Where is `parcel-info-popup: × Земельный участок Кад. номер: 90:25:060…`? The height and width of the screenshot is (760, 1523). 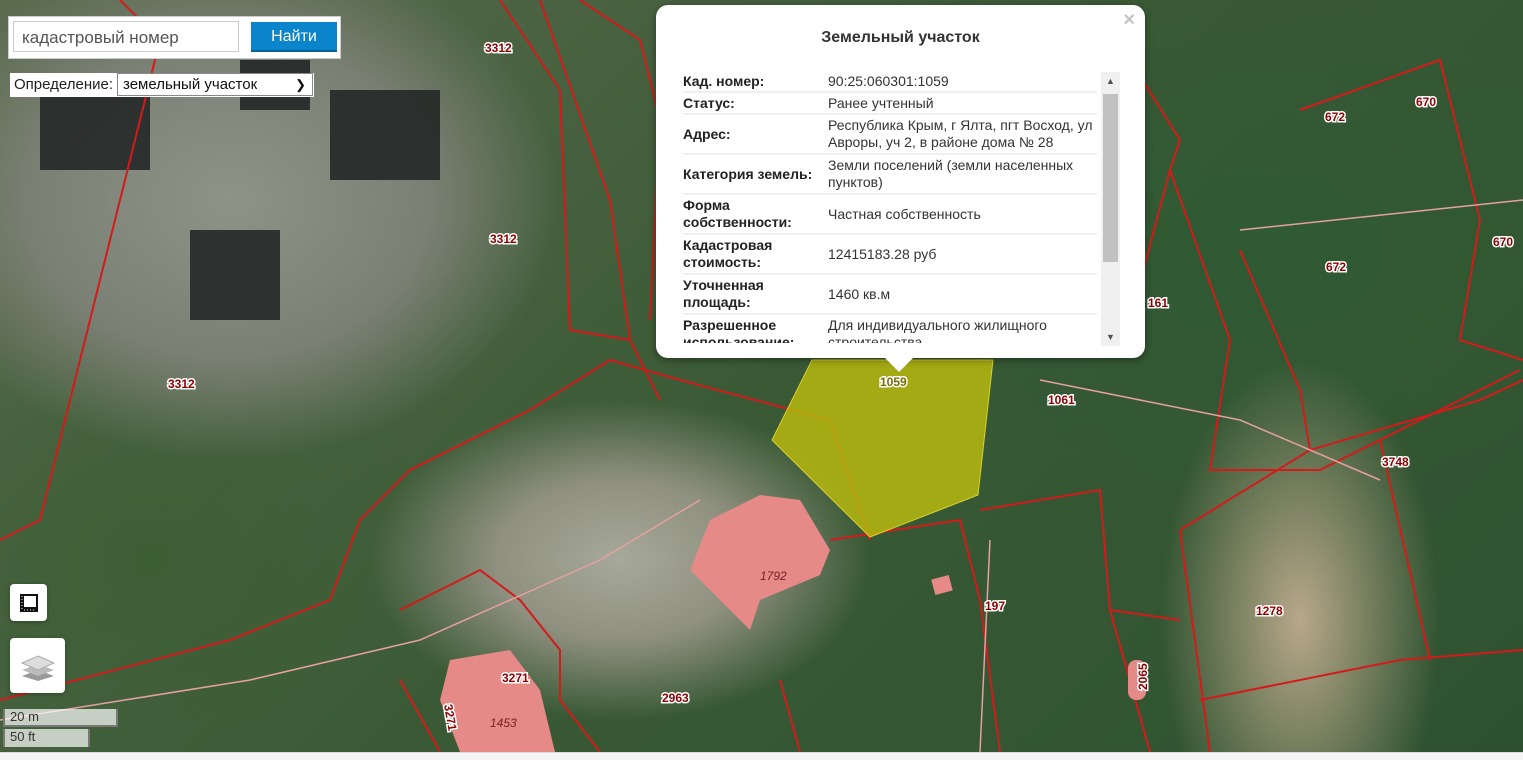
parcel-info-popup: × Земельный участок Кад. номер: 90:25:060… is located at coordinates (900, 181).